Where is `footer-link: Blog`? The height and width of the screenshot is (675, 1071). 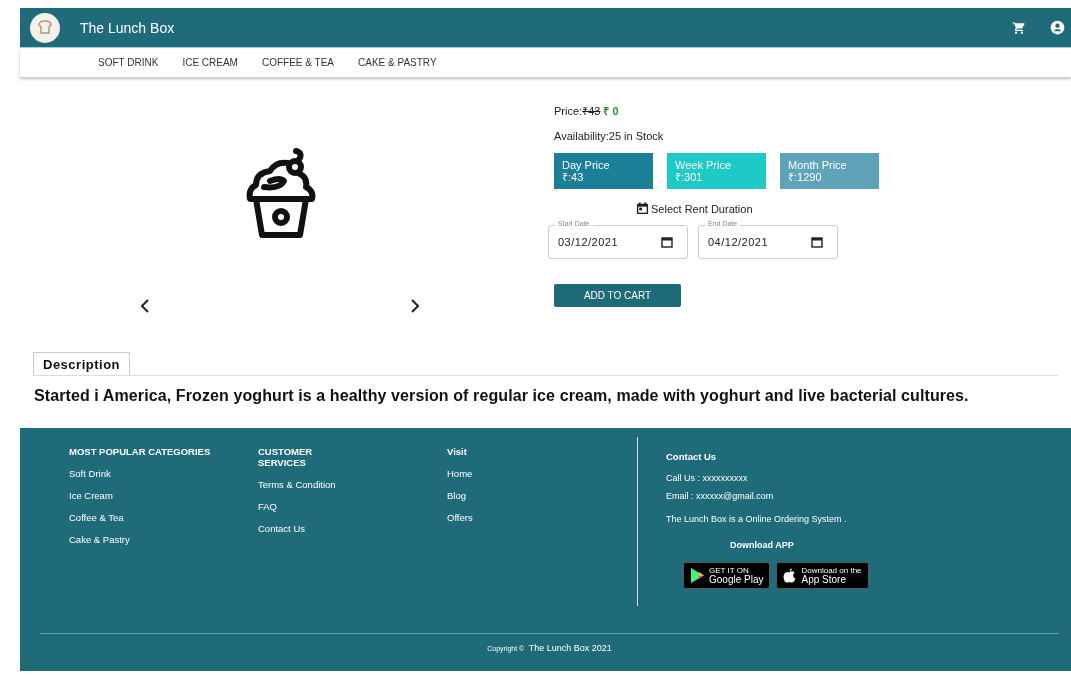
footer-link: Blog is located at coordinates (541, 495).